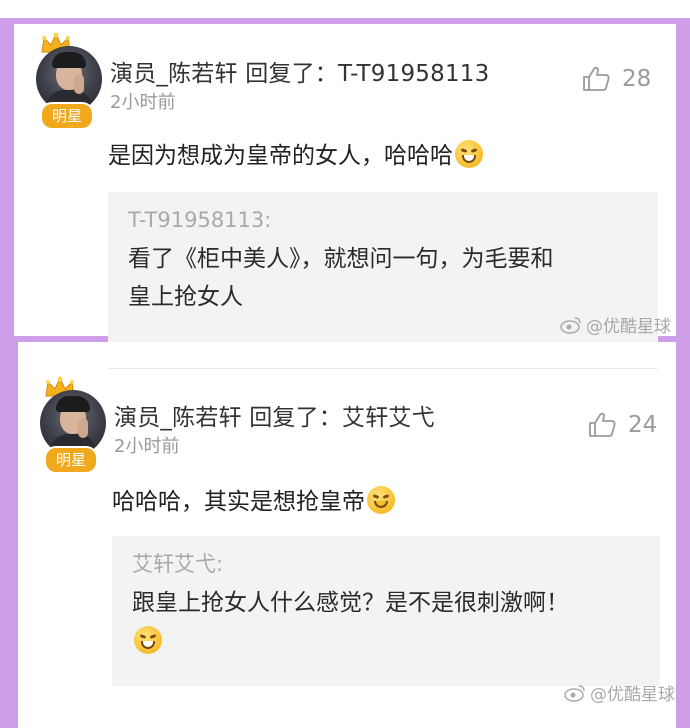  I want to click on like-count: 24, so click(643, 425).